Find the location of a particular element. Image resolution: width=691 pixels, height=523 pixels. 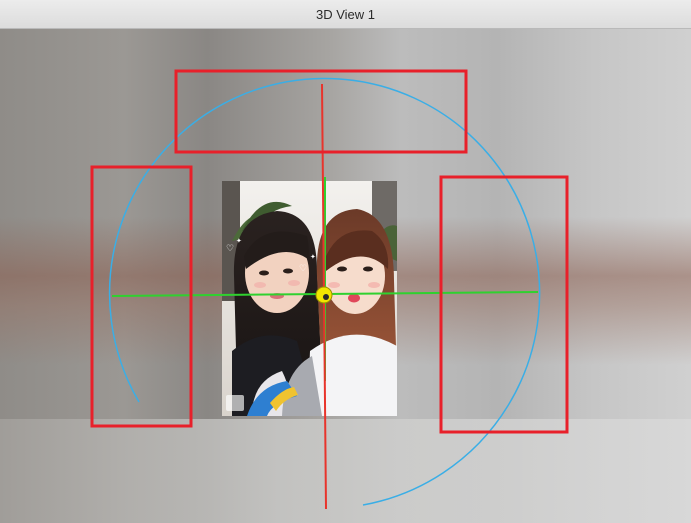

window-title: 3D View 1 is located at coordinates (345, 14).